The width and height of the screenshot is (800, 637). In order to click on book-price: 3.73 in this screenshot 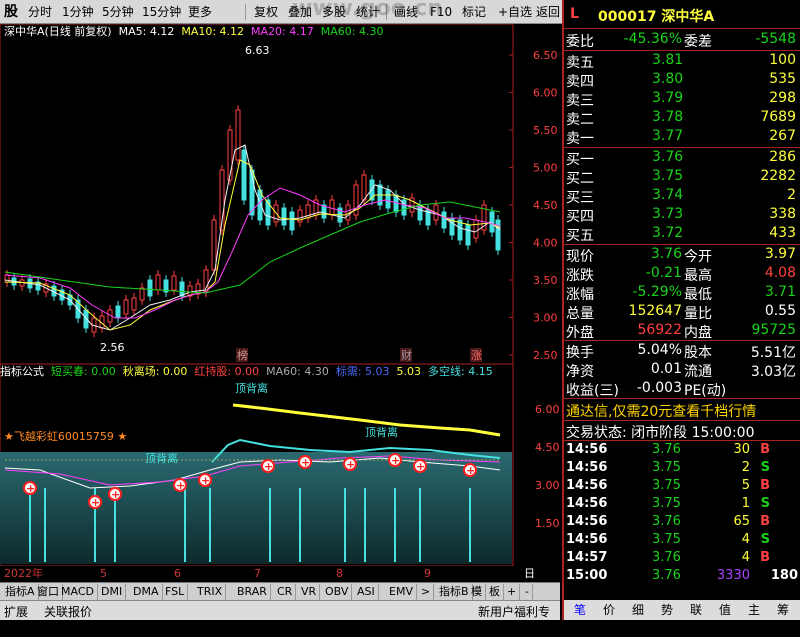, I will do `click(667, 214)`.